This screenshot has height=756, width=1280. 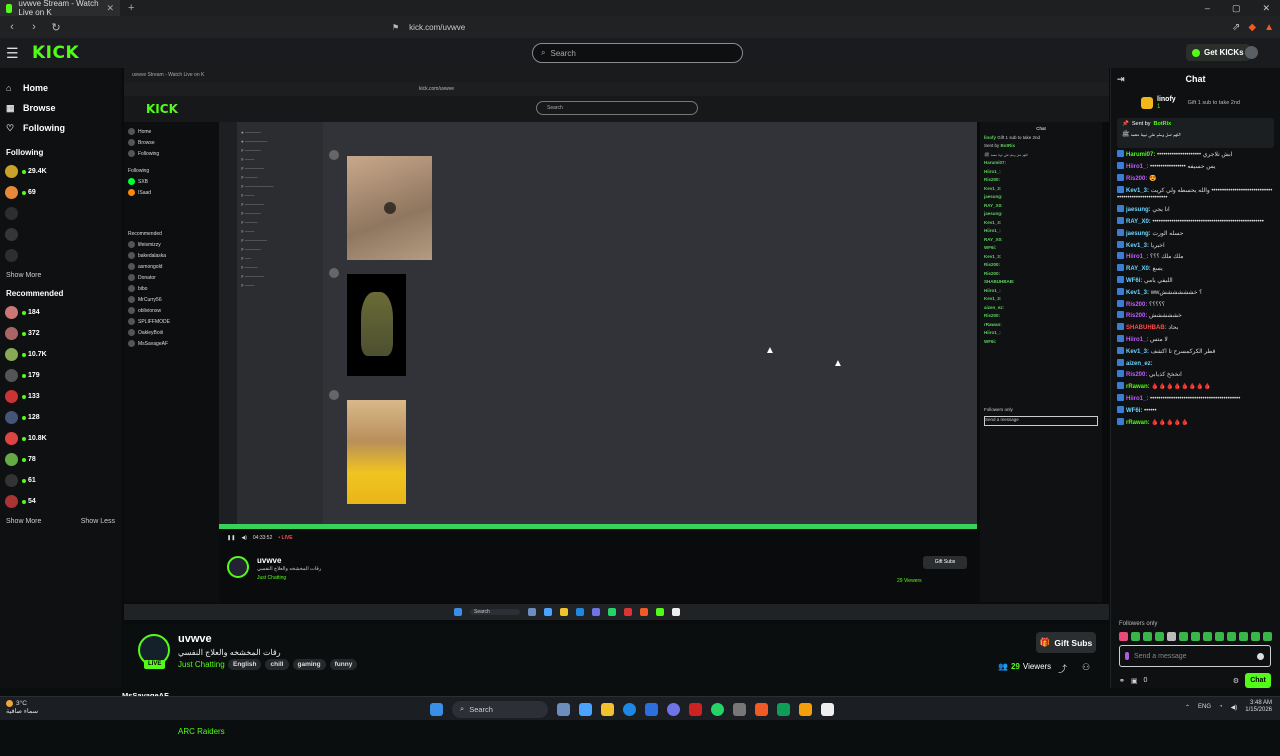 What do you see at coordinates (12, 27) in the screenshot?
I see `back-icon: ‹` at bounding box center [12, 27].